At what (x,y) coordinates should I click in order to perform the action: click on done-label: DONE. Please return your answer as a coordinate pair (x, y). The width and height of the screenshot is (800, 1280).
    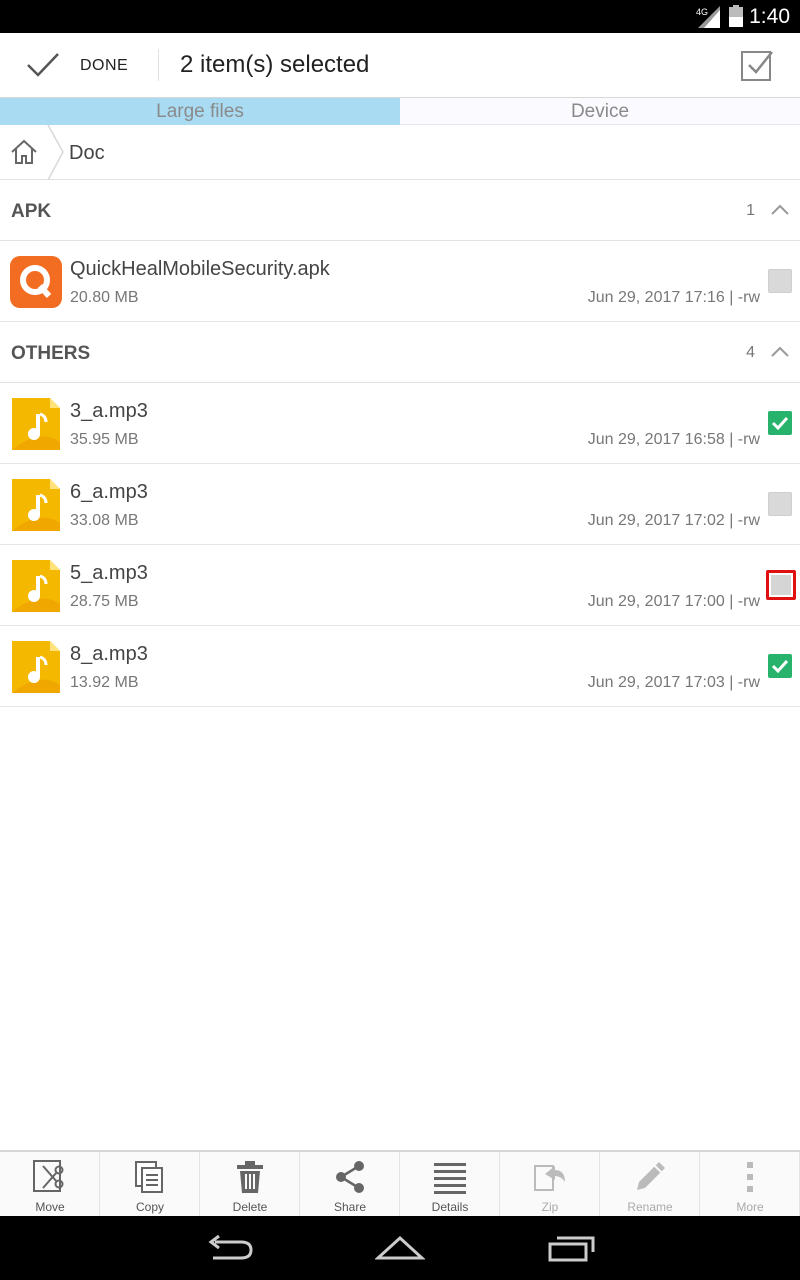
    Looking at the image, I should click on (104, 65).